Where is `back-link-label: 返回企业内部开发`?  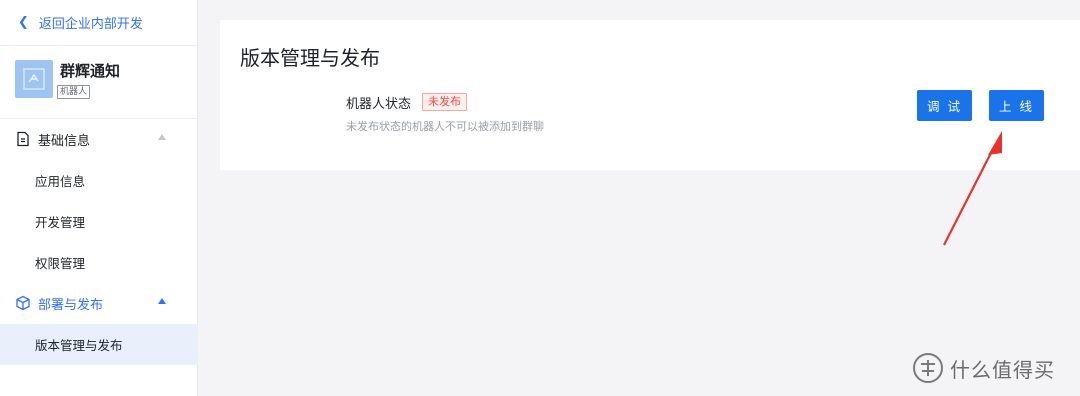
back-link-label: 返回企业内部开发 is located at coordinates (90, 24).